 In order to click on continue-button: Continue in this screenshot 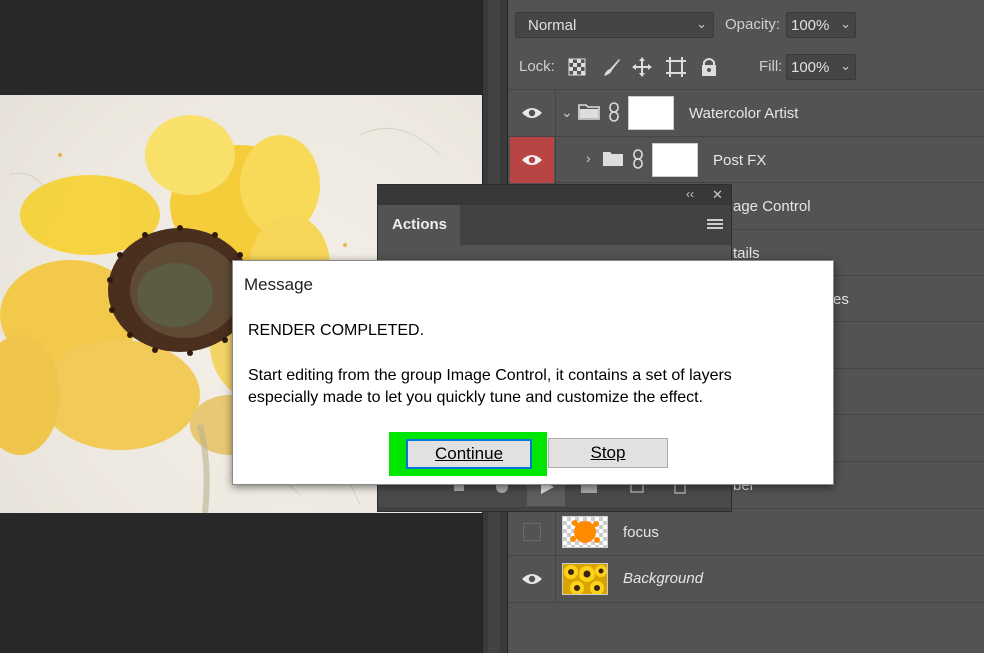, I will do `click(469, 454)`.